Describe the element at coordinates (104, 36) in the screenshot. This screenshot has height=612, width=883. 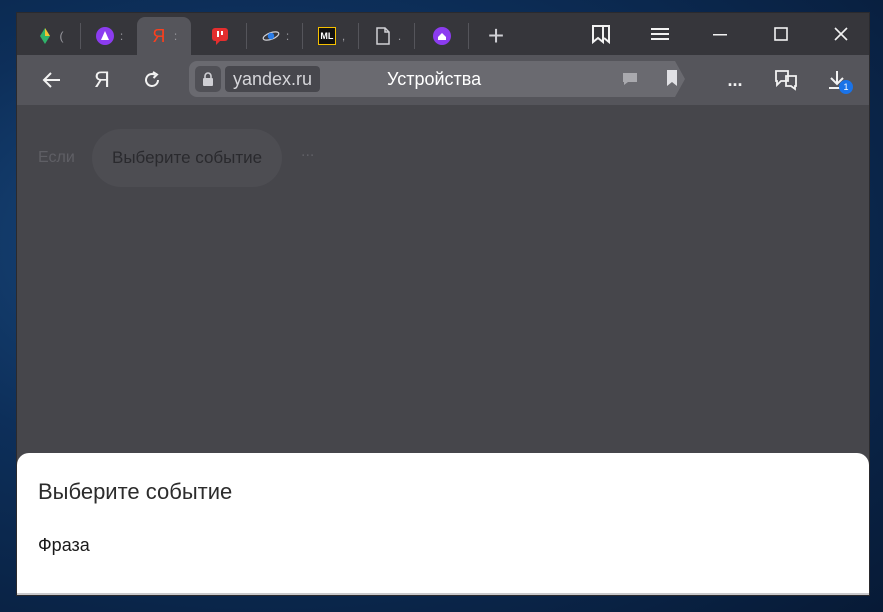
I see `alice-icon` at that location.